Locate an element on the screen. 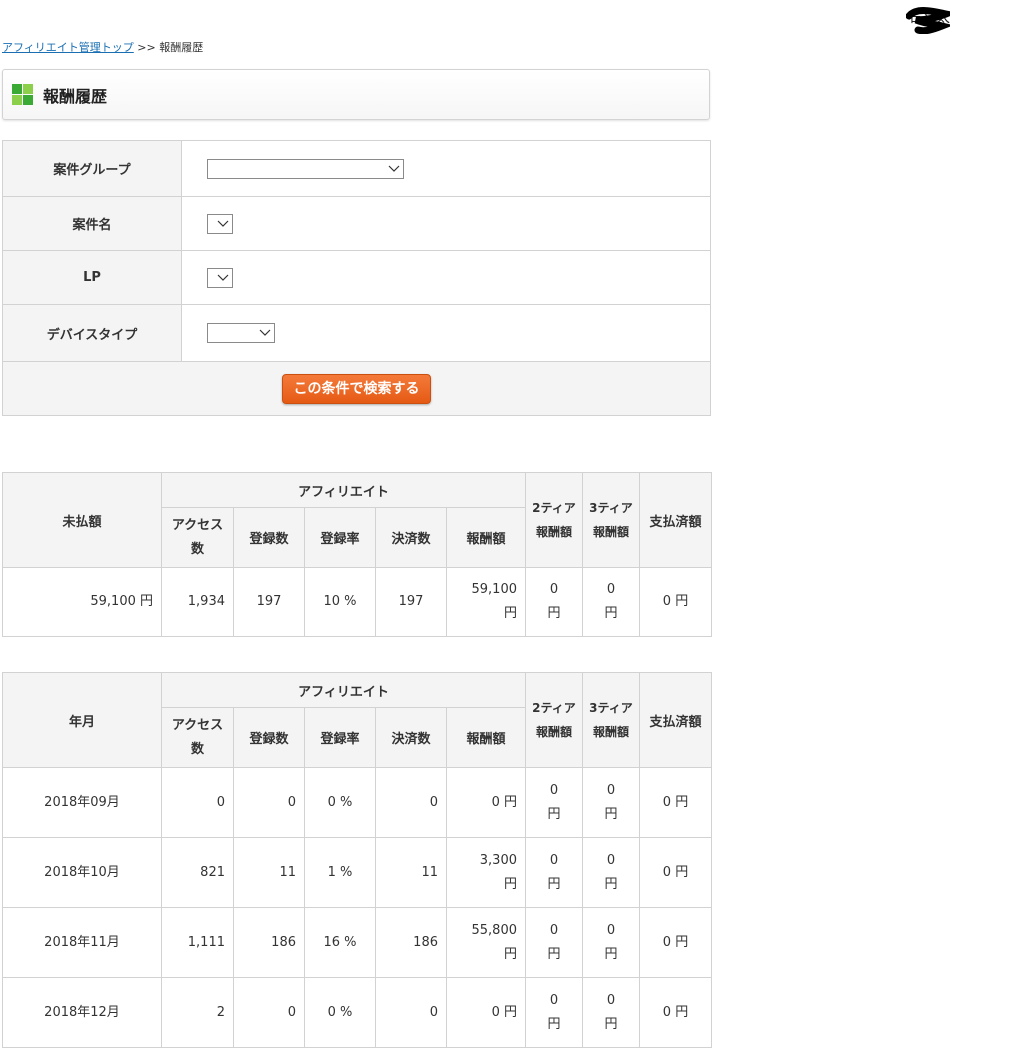 The height and width of the screenshot is (1048, 1024). name-label: 案件名 is located at coordinates (92, 223).